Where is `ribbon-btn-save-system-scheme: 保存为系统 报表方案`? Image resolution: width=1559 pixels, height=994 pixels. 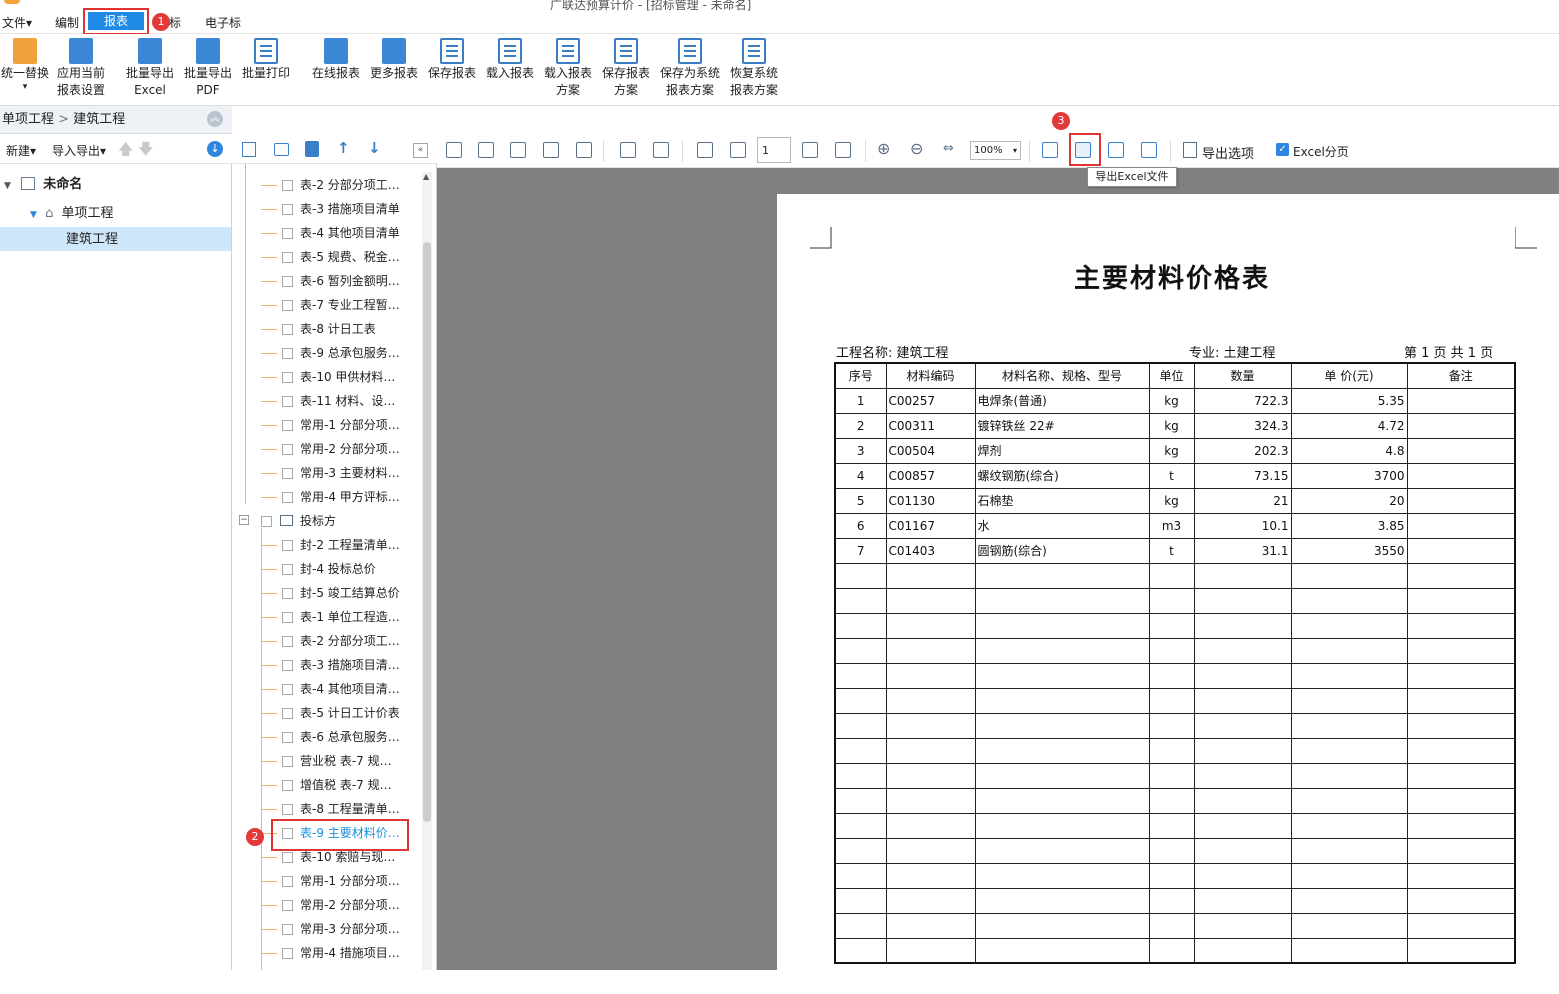 ribbon-btn-save-system-scheme: 保存为系统 报表方案 is located at coordinates (690, 68).